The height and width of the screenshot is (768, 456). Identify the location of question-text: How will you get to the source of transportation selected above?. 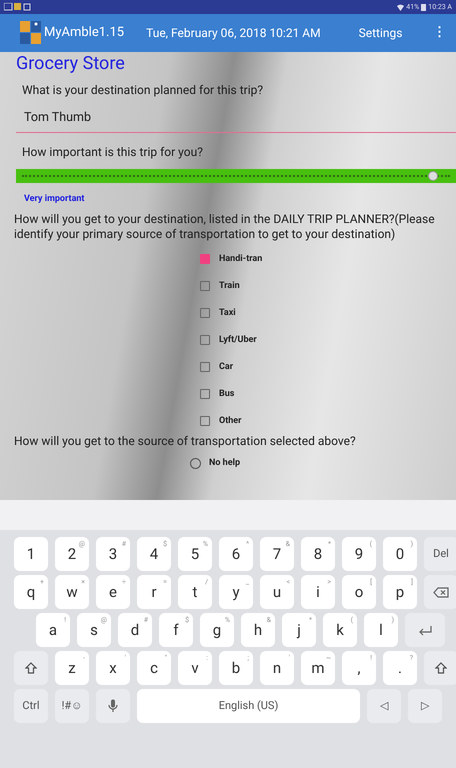
(185, 441).